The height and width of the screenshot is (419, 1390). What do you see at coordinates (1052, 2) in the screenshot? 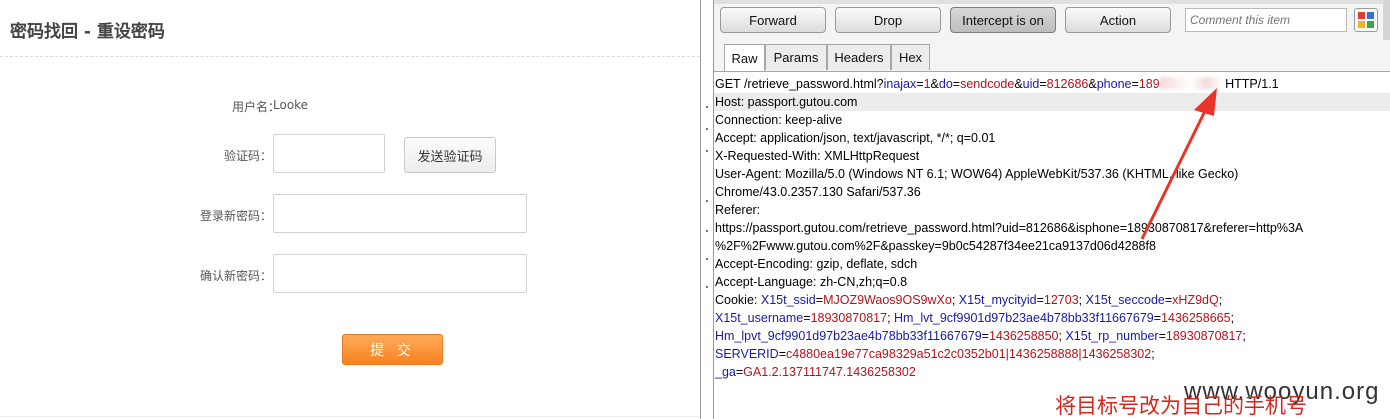
I see `toolbar-top-edge` at bounding box center [1052, 2].